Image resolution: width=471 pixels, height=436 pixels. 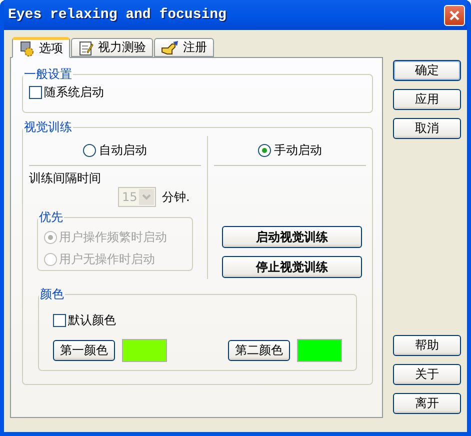 I want to click on tab: 注册, so click(x=184, y=47).